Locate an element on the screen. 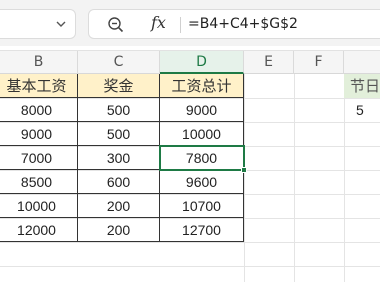 This screenshot has height=282, width=380. column-header-g is located at coordinates (362, 62).